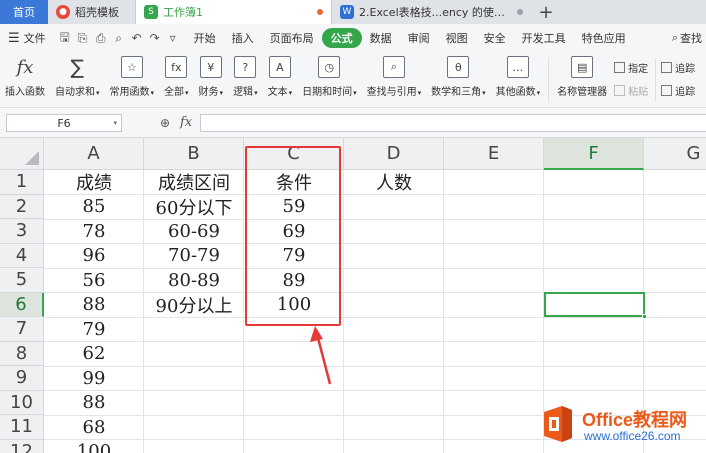 The width and height of the screenshot is (706, 453). Describe the element at coordinates (631, 67) in the screenshot. I see `define-button: 指定` at that location.